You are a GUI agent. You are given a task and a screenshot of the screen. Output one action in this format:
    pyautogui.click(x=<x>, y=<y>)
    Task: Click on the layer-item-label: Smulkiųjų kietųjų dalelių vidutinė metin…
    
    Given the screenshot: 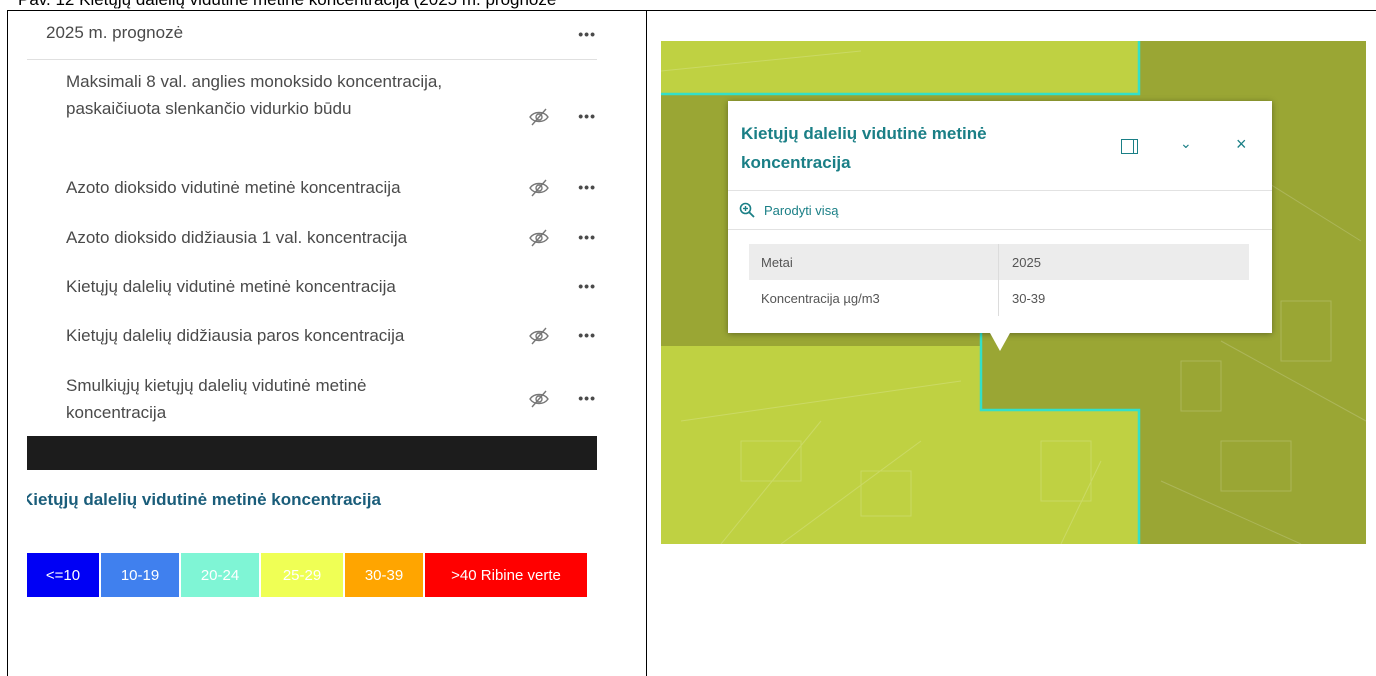 What is the action you would take?
    pyautogui.click(x=216, y=399)
    